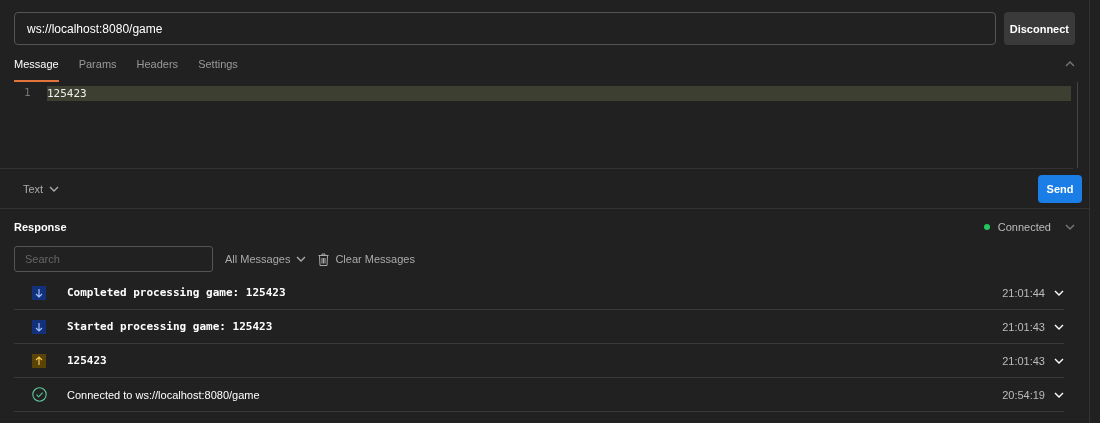 This screenshot has width=1100, height=423. What do you see at coordinates (1023, 292) in the screenshot?
I see `message-time: 21:01:44` at bounding box center [1023, 292].